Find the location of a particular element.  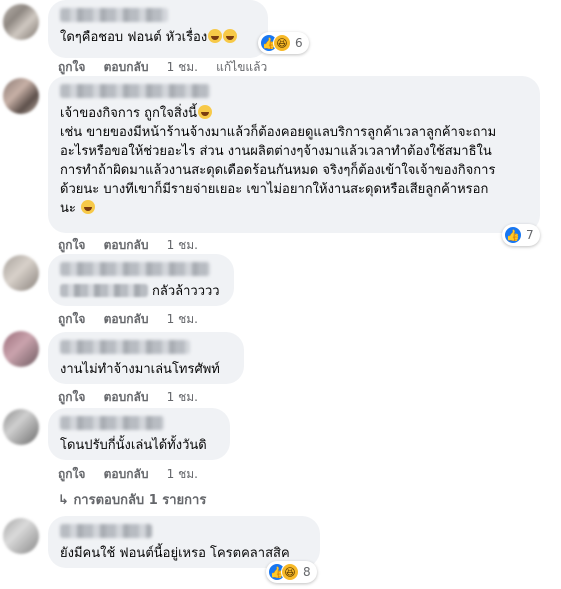

reply-arrow-icon: ↳ is located at coordinates (63, 500).